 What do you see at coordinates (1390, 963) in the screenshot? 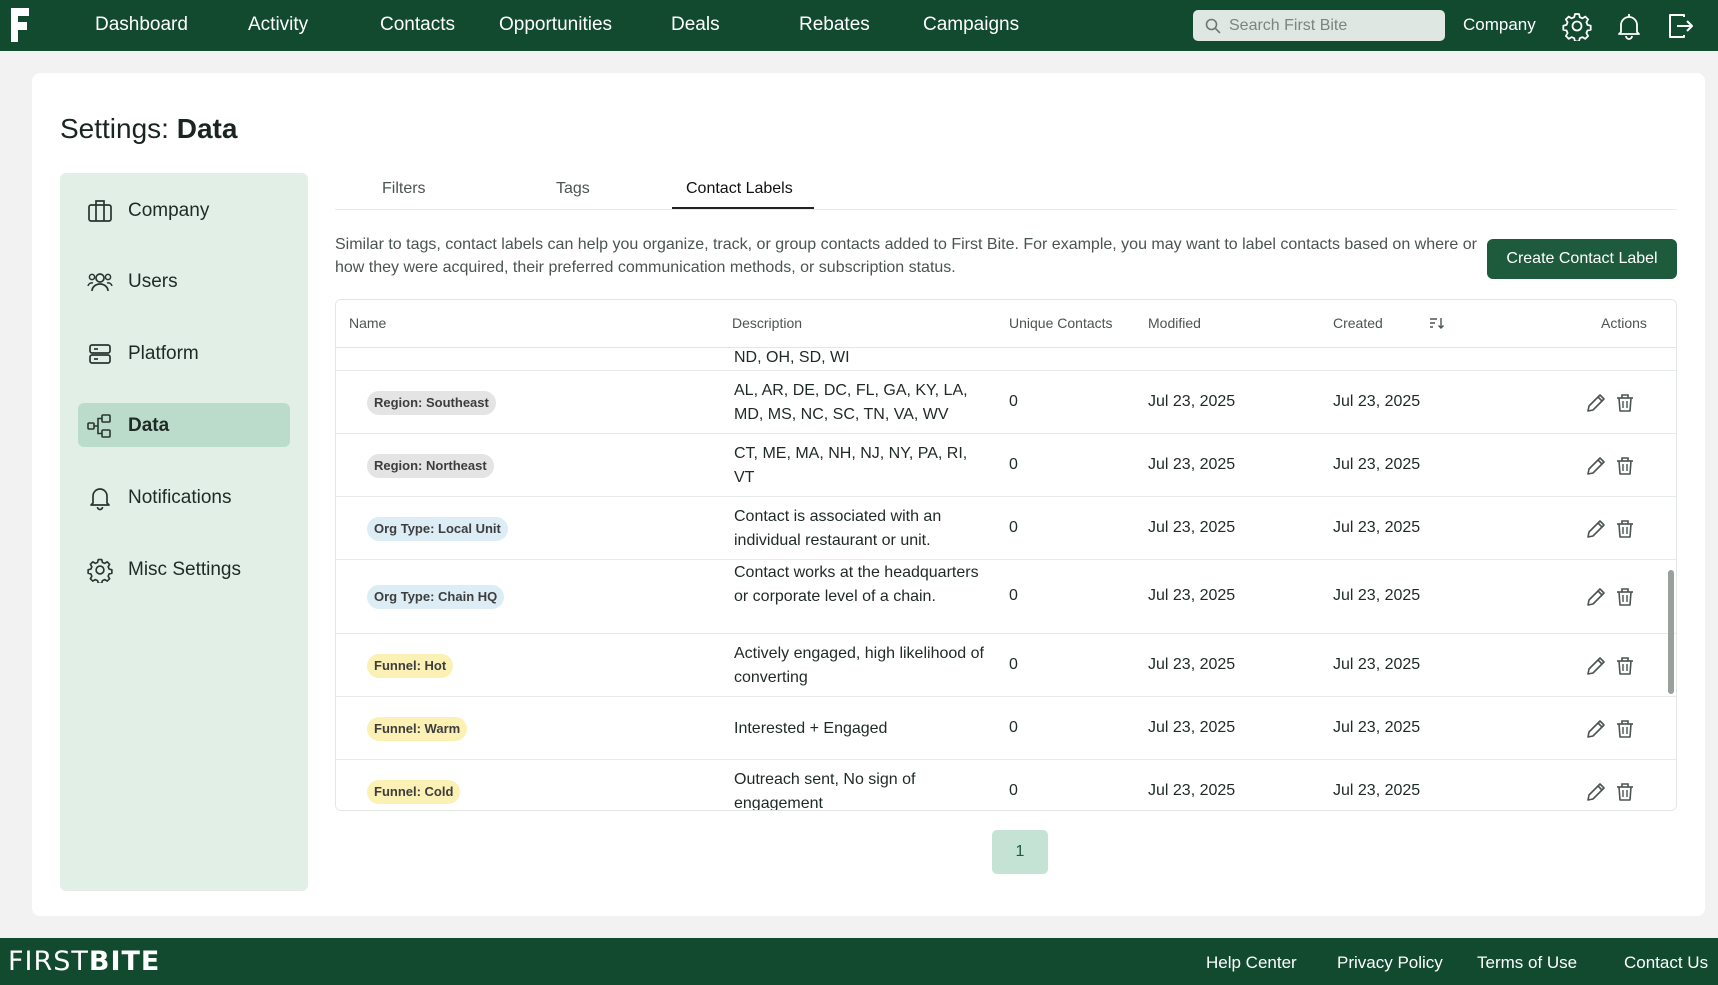
I see `footer-link-privacy-policy: Privacy Policy` at bounding box center [1390, 963].